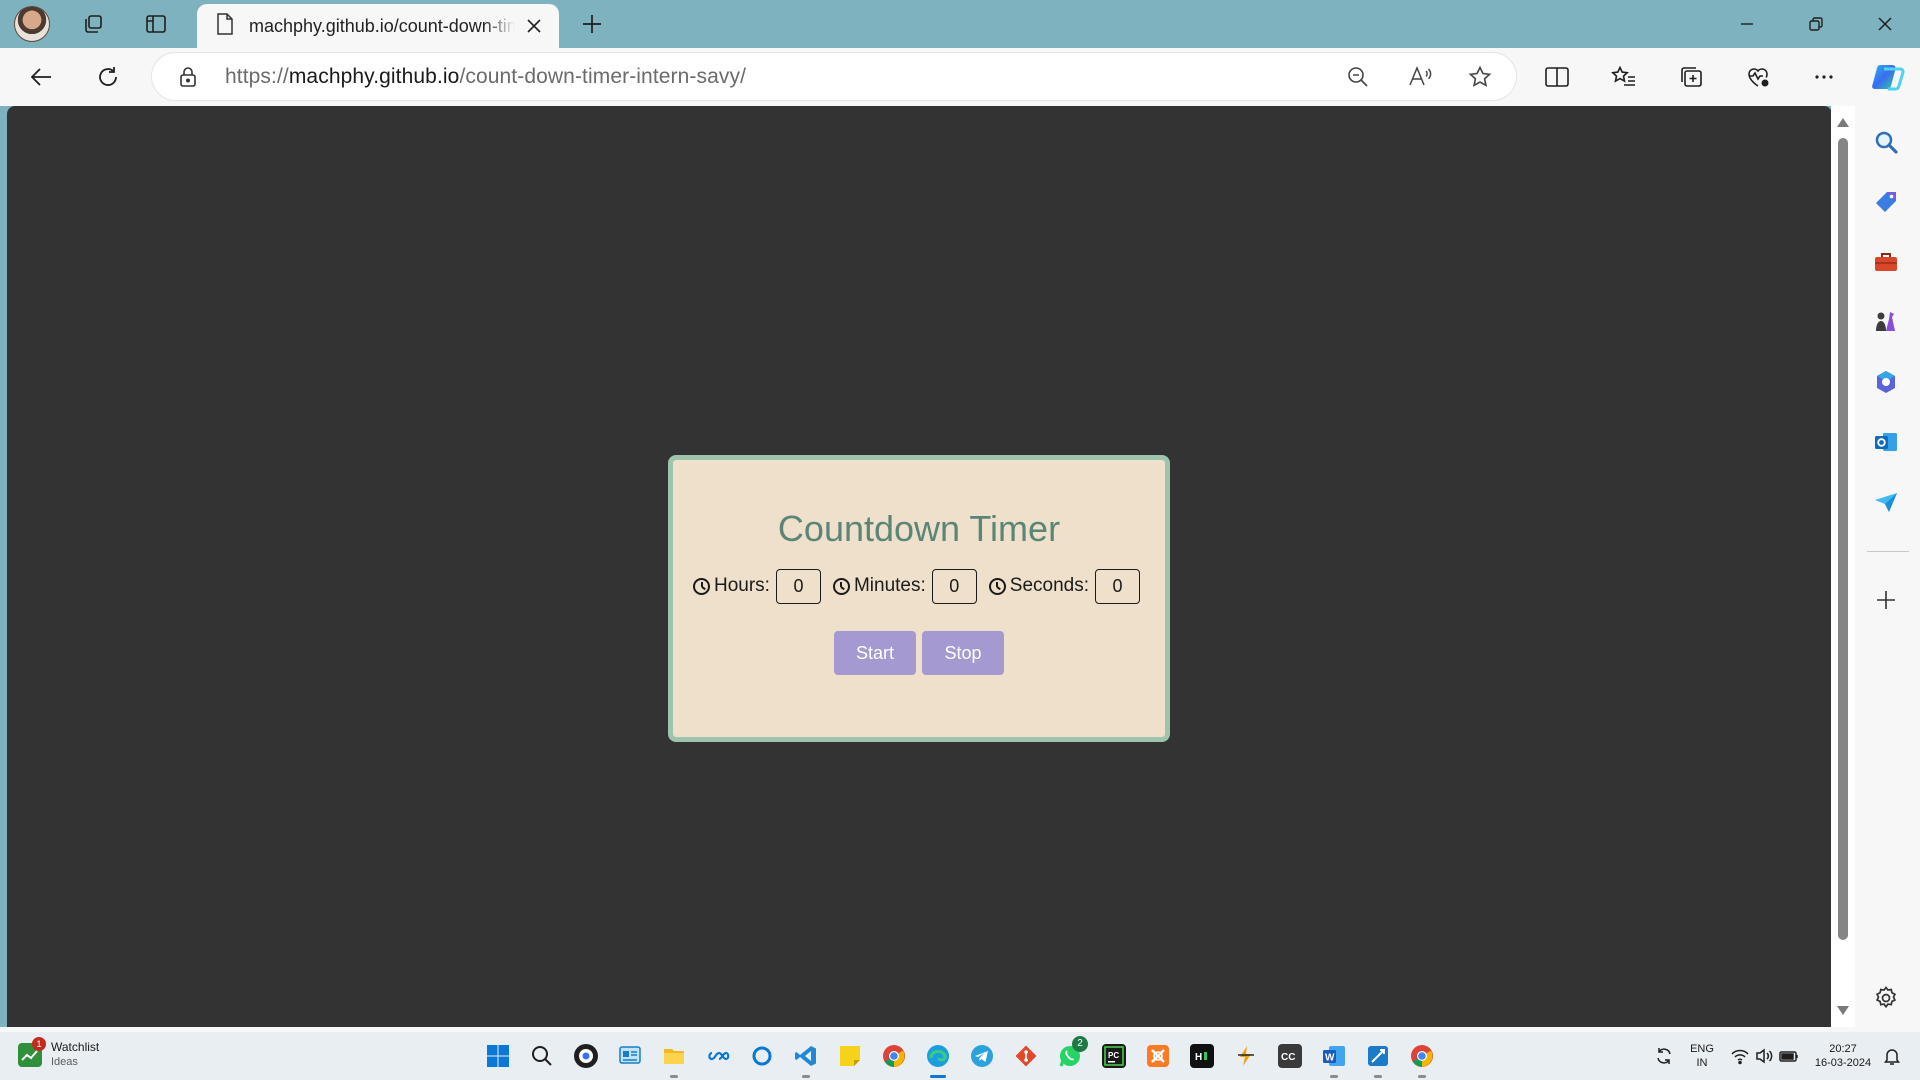 The width and height of the screenshot is (1920, 1080). Describe the element at coordinates (1892, 1056) in the screenshot. I see `notification-bell-icon` at that location.